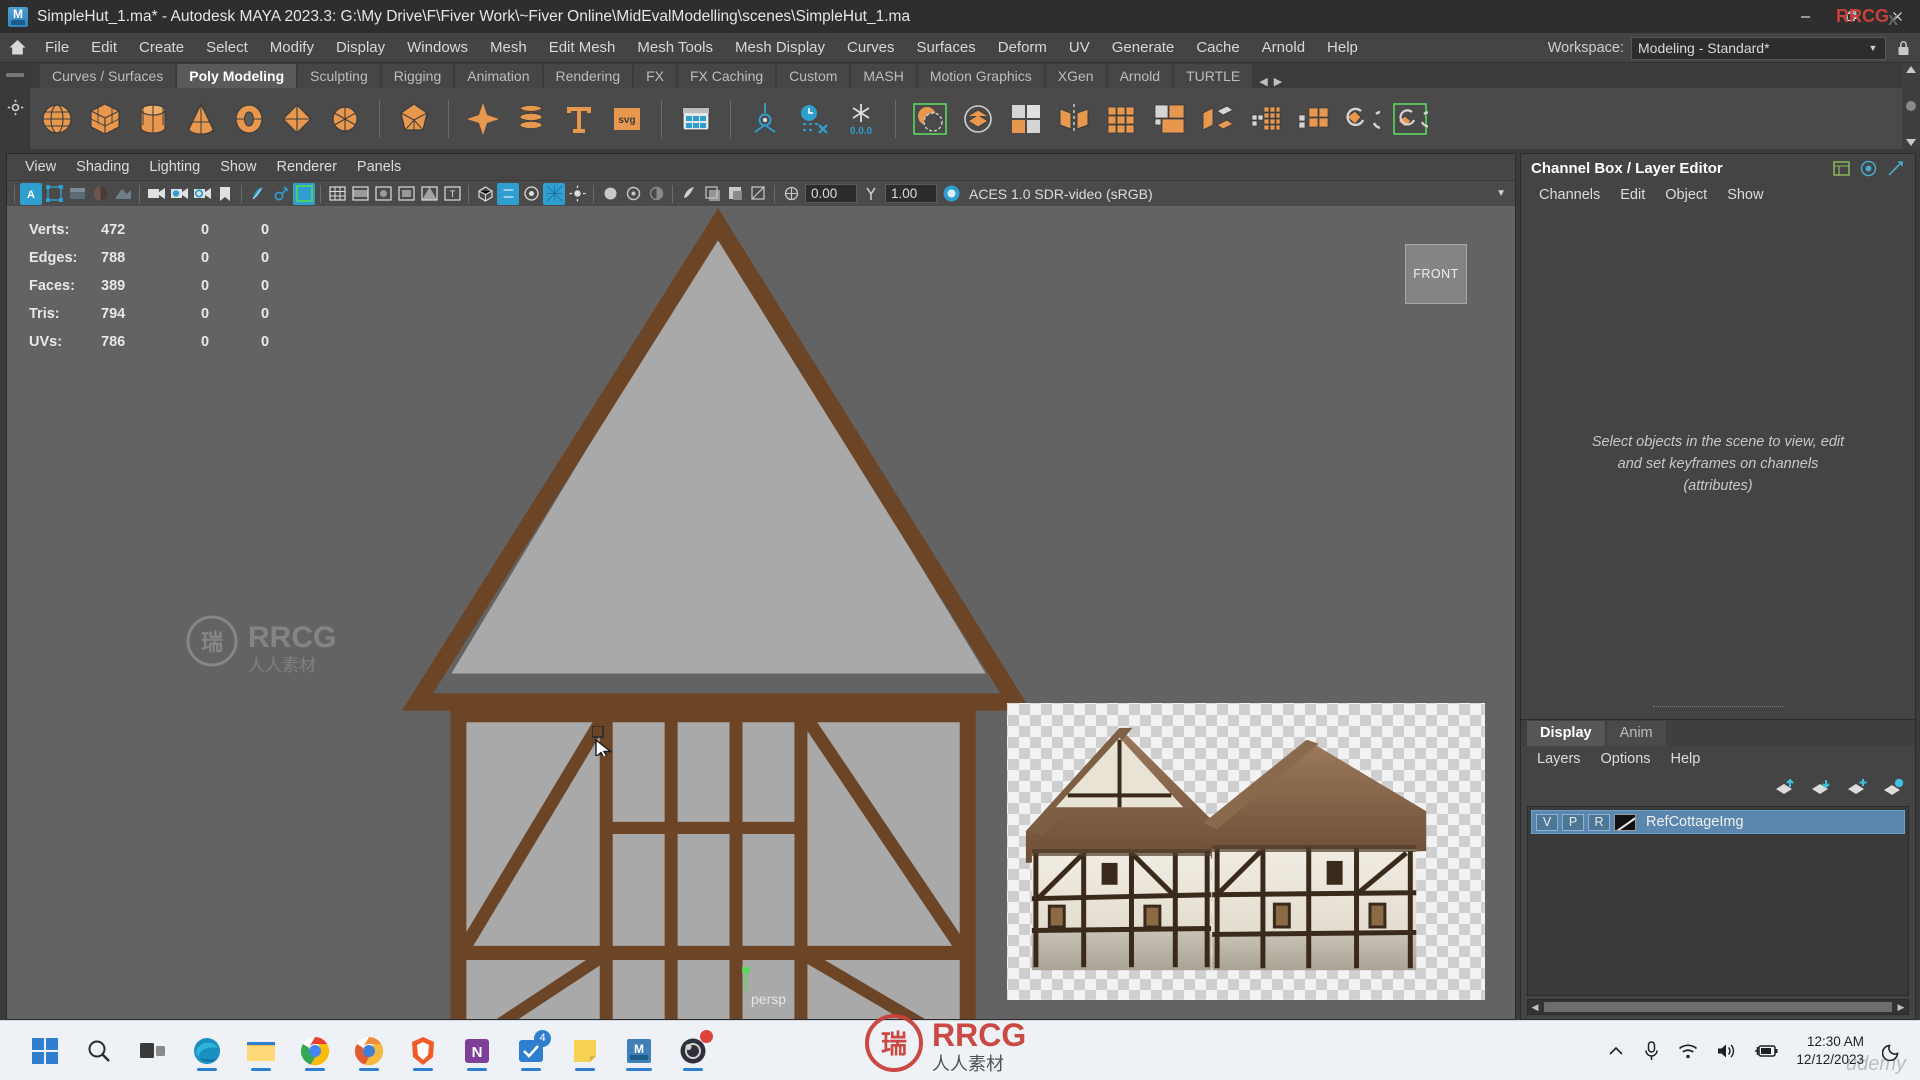 The image size is (1920, 1080). I want to click on shelf-tab-curves-surfaces: Curves / Surfaces, so click(108, 76).